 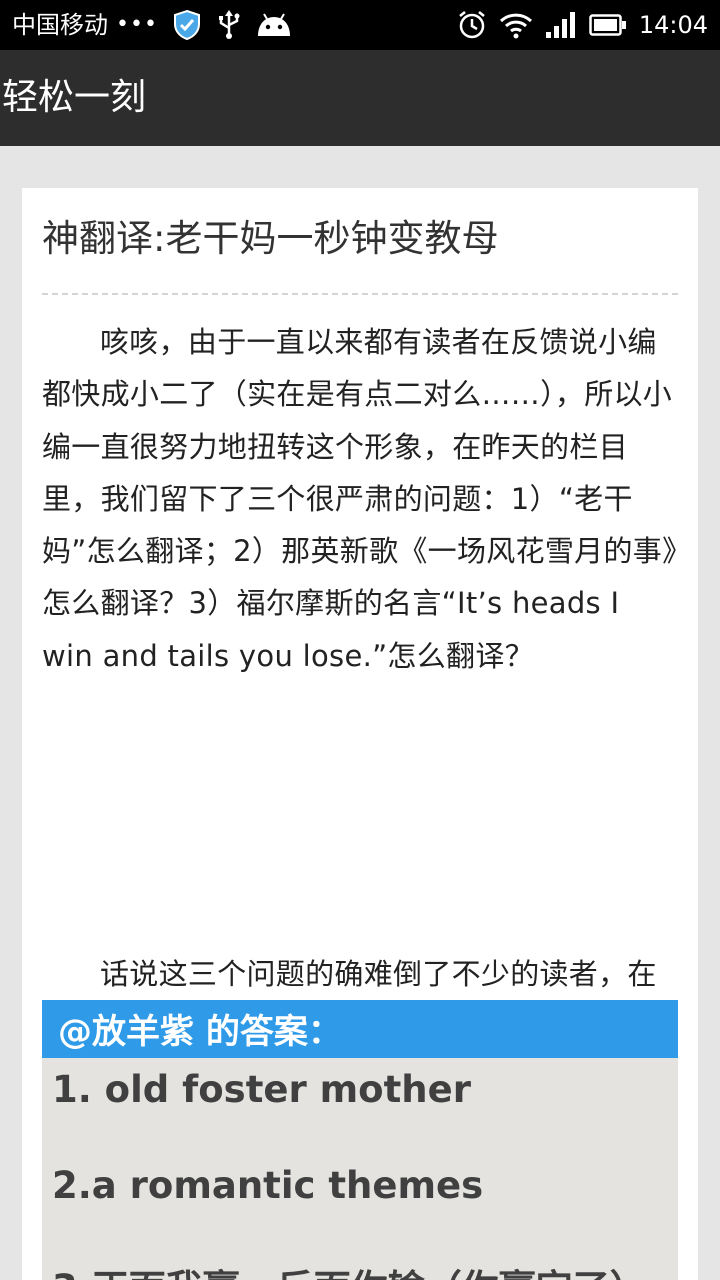 What do you see at coordinates (60, 25) in the screenshot?
I see `carrier-label: 中国移动` at bounding box center [60, 25].